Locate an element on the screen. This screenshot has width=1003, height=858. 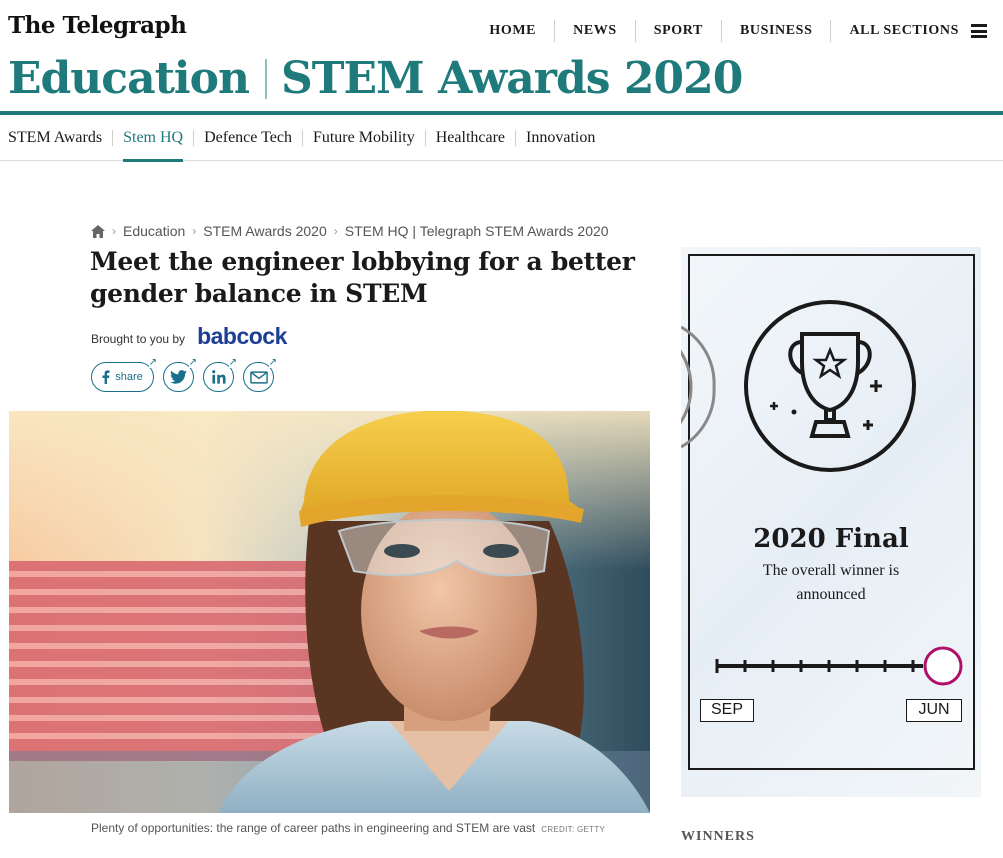
sponsor-line: Brought to you by babcock is located at coordinates (189, 337).